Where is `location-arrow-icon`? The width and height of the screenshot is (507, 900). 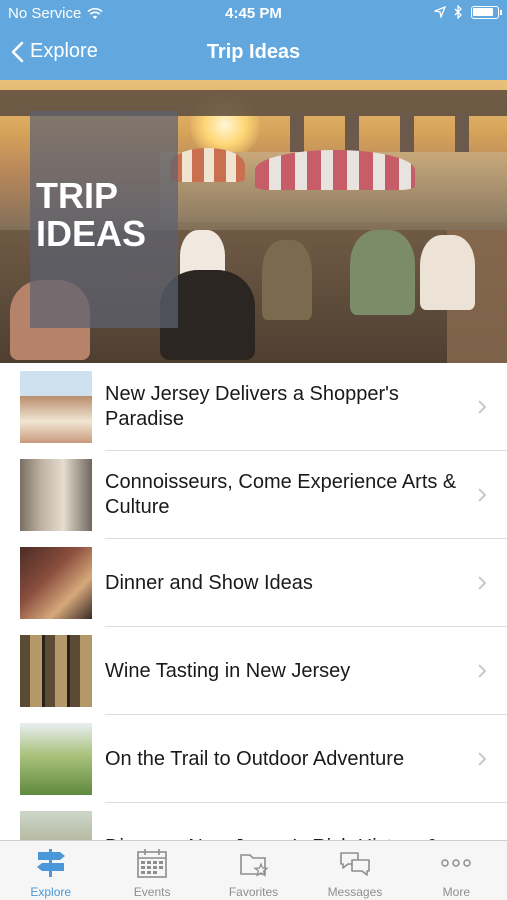
location-arrow-icon is located at coordinates (440, 12).